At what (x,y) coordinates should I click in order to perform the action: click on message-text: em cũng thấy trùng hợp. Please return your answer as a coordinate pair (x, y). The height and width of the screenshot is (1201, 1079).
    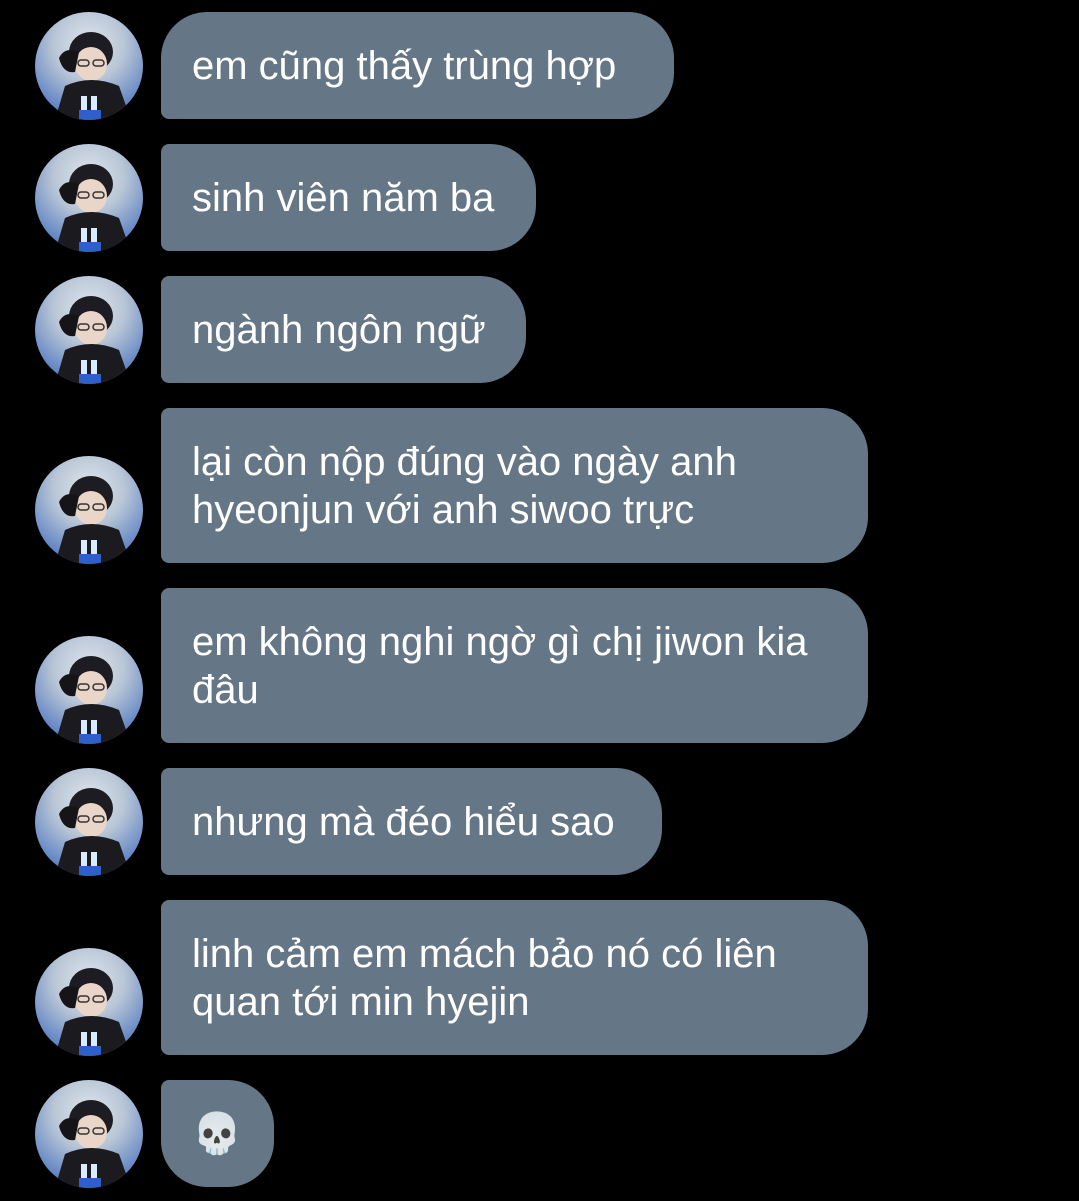
    Looking at the image, I should click on (404, 65).